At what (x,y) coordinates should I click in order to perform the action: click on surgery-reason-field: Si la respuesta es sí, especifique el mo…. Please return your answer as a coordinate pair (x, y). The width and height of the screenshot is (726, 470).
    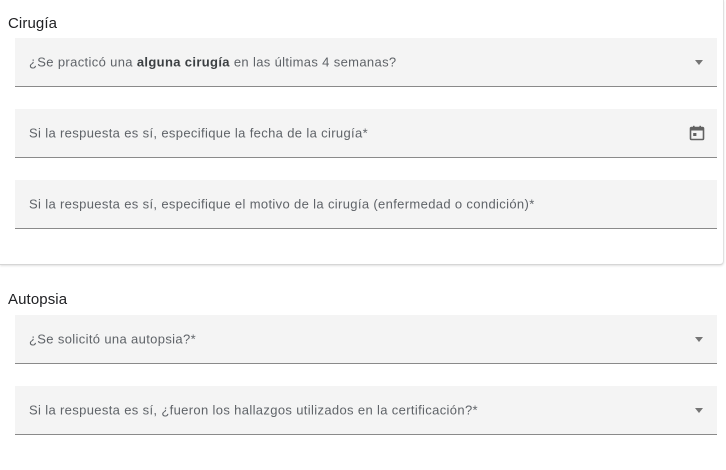
    Looking at the image, I should click on (366, 204).